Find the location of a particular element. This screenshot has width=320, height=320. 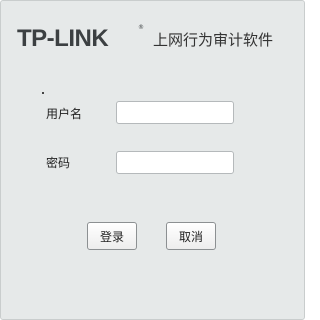

username-input is located at coordinates (175, 112).